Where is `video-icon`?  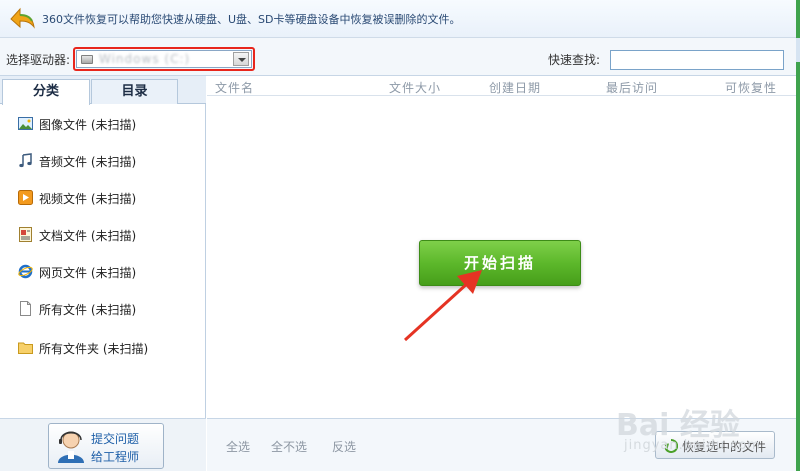 video-icon is located at coordinates (25, 197).